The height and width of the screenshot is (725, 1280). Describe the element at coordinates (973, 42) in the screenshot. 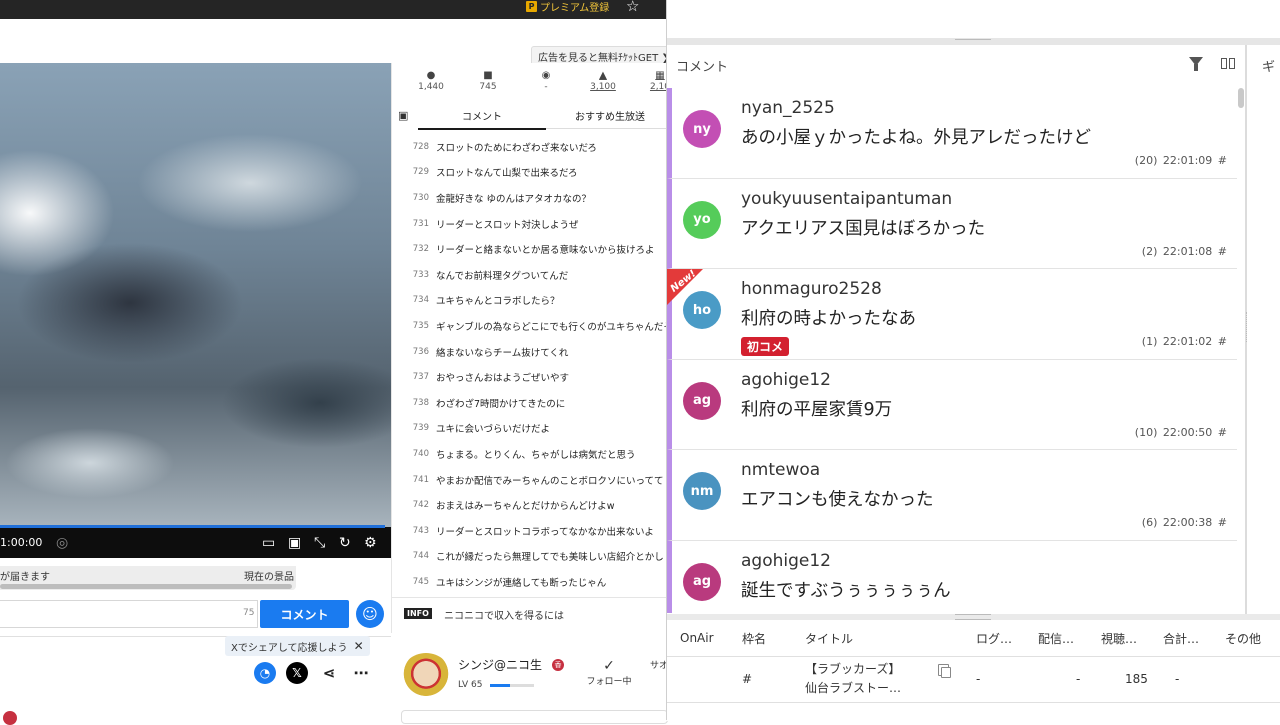

I see `splitter` at that location.